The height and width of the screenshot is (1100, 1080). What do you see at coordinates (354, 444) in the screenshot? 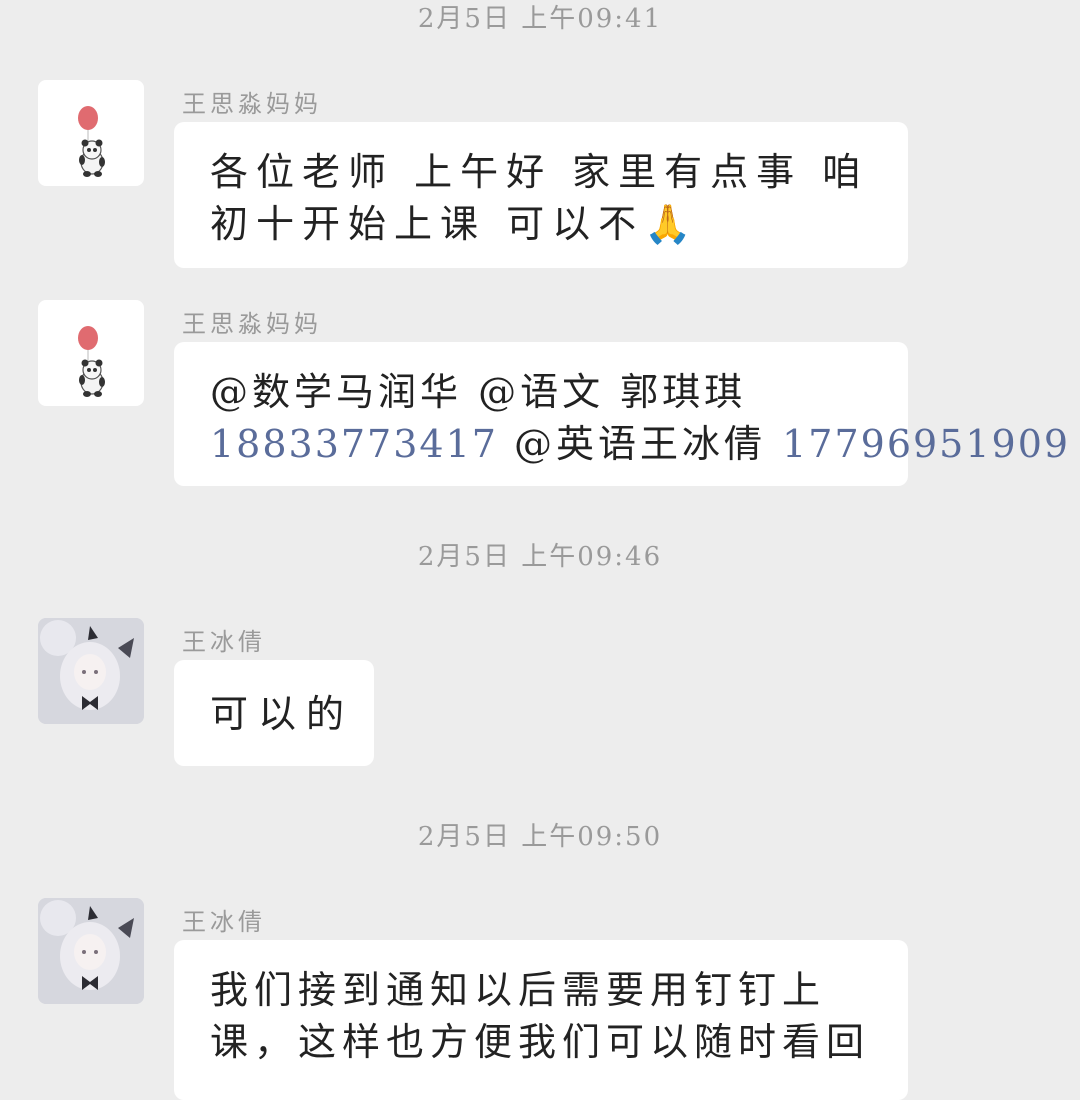
I see `phone-link: 18833773417` at bounding box center [354, 444].